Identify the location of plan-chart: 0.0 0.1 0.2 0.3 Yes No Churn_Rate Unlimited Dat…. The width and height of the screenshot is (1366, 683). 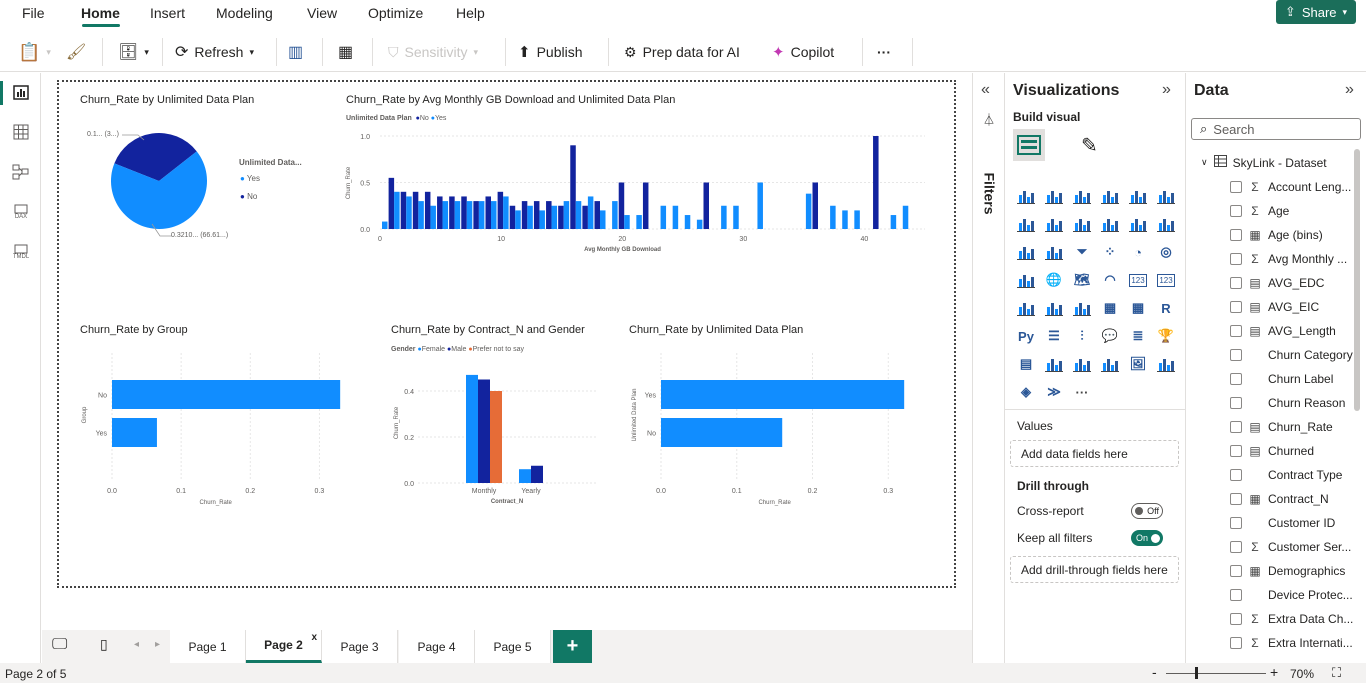
(776, 427).